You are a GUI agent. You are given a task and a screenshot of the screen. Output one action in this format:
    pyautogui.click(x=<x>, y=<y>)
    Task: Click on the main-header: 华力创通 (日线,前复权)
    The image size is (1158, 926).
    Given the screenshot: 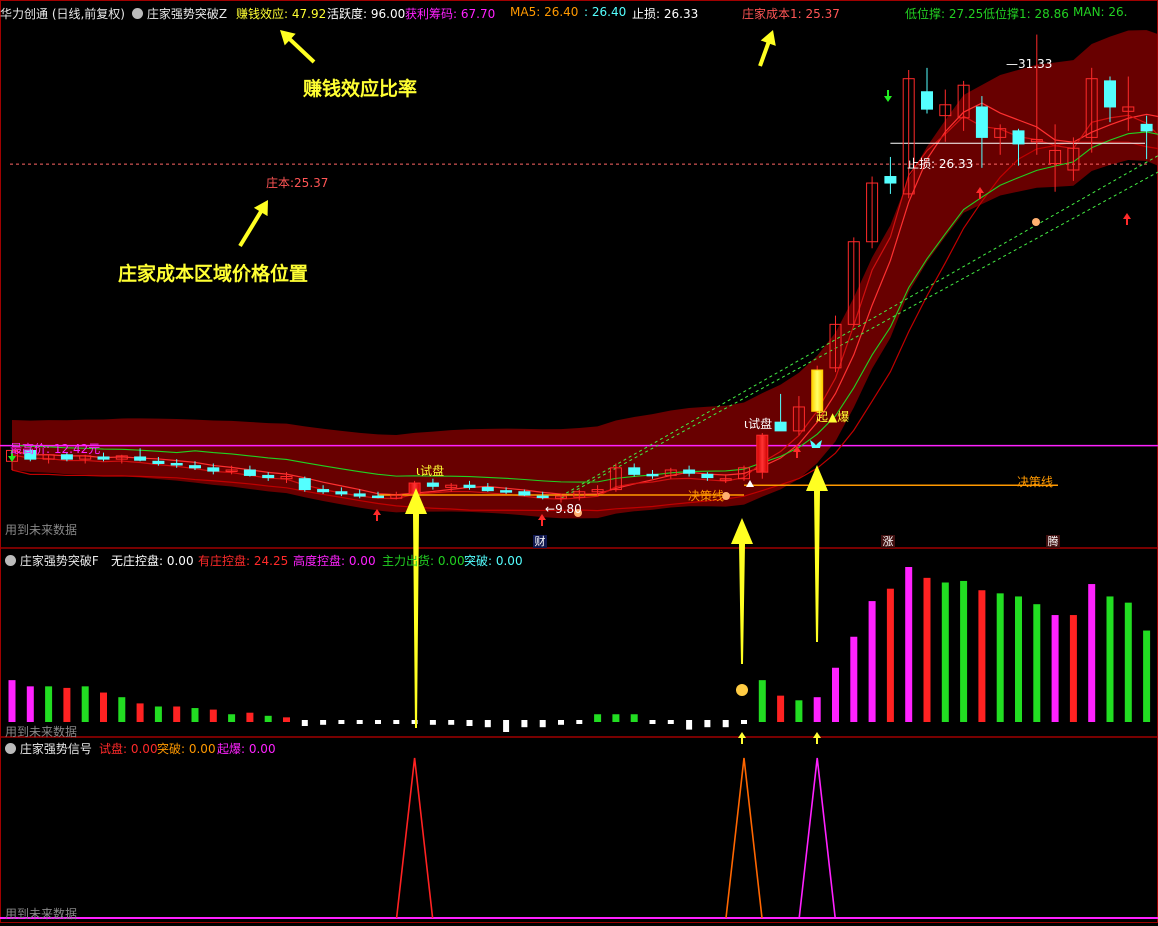 What is the action you would take?
    pyautogui.click(x=62, y=13)
    